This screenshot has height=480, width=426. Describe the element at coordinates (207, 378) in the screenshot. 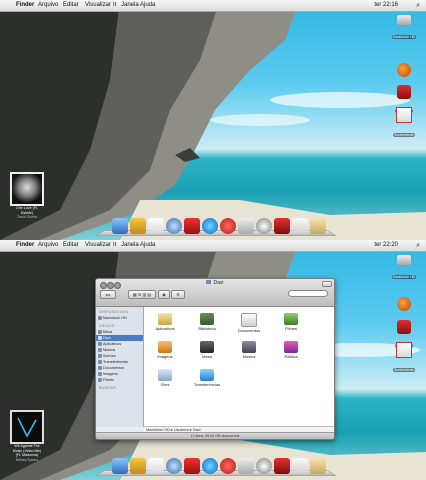

I see `folder-transferencias: Transferências` at that location.